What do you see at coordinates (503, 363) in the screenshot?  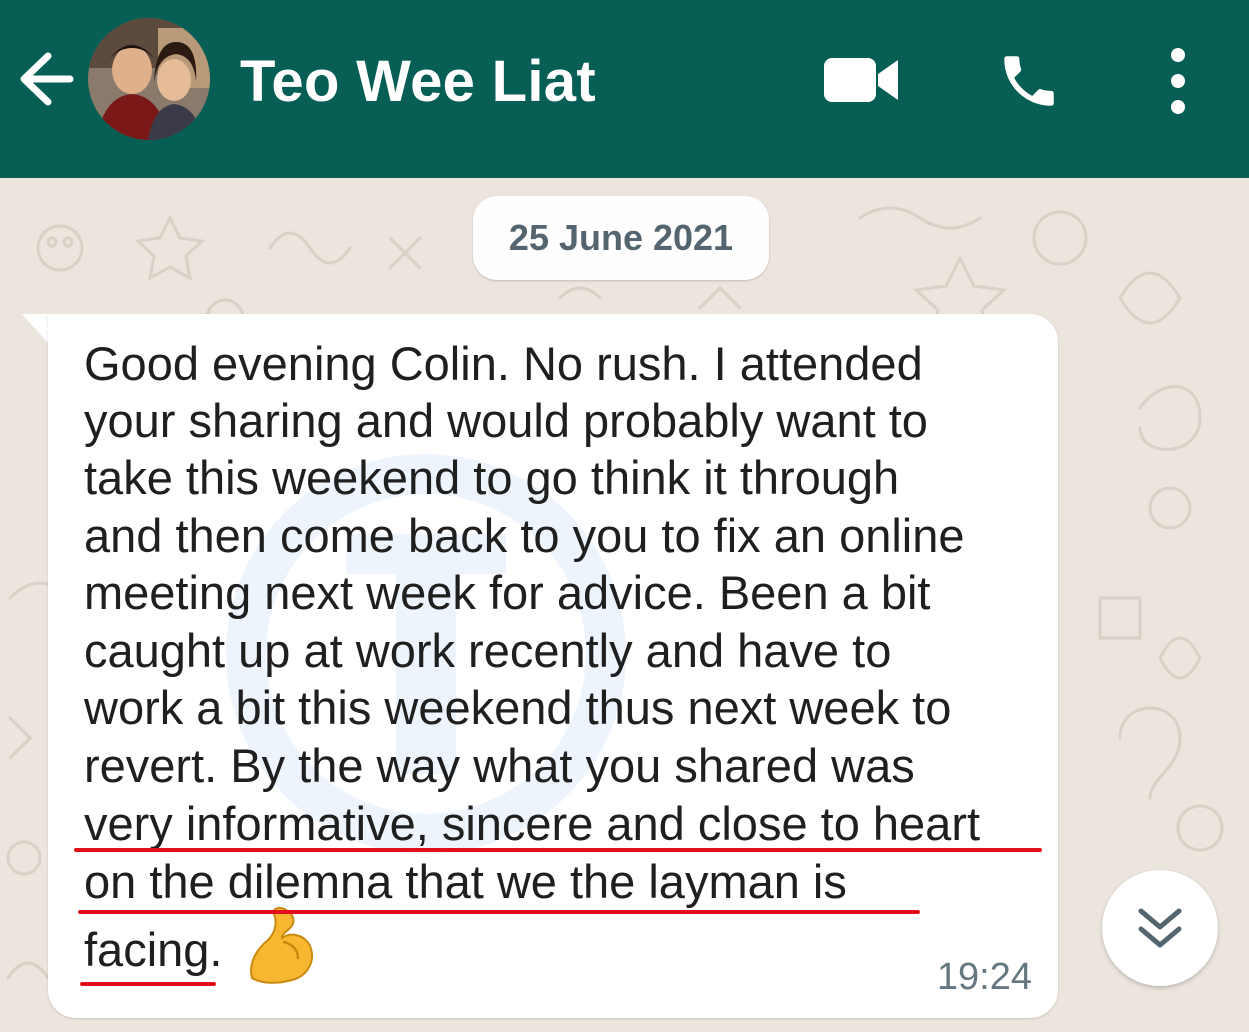 I see `message-text-line: Good evening Colin. No rush. I attended` at bounding box center [503, 363].